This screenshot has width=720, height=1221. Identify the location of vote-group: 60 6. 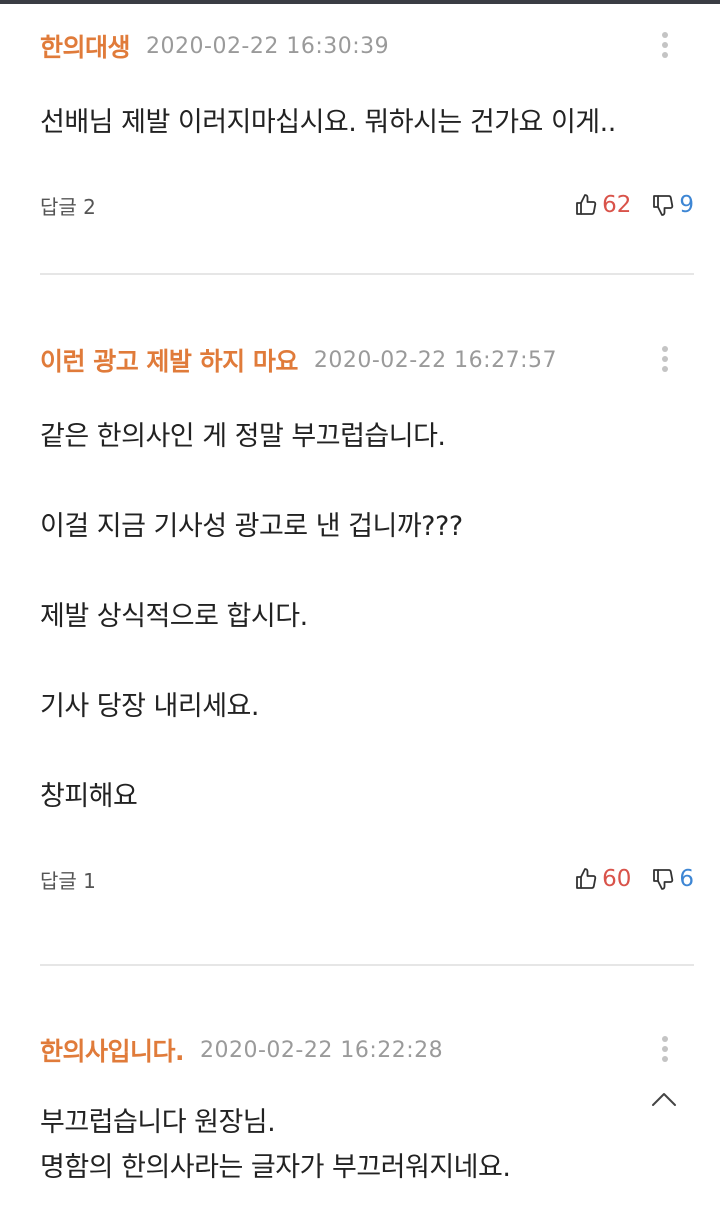
(634, 879).